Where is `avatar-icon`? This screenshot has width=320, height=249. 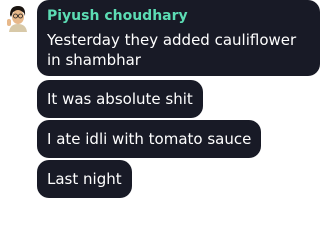 avatar-icon is located at coordinates (17, 17).